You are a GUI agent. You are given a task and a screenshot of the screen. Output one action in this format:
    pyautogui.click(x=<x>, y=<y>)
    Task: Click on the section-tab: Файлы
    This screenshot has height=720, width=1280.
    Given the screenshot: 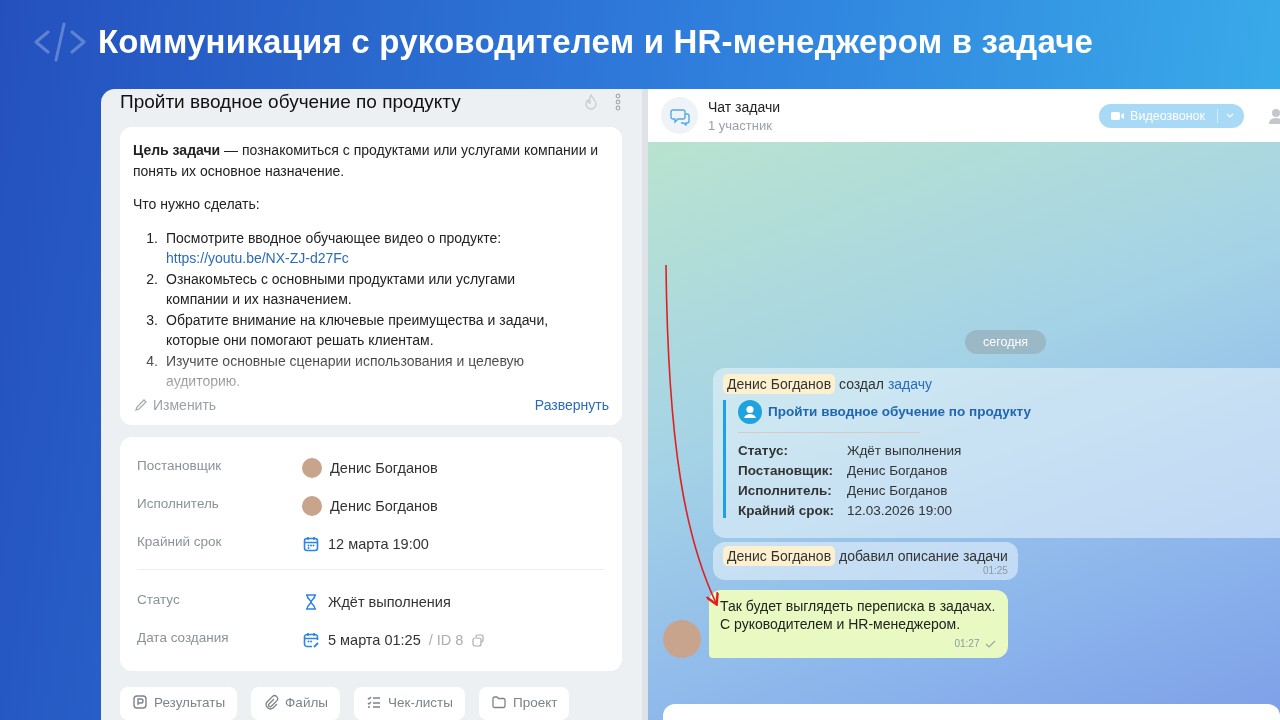 What is the action you would take?
    pyautogui.click(x=295, y=703)
    